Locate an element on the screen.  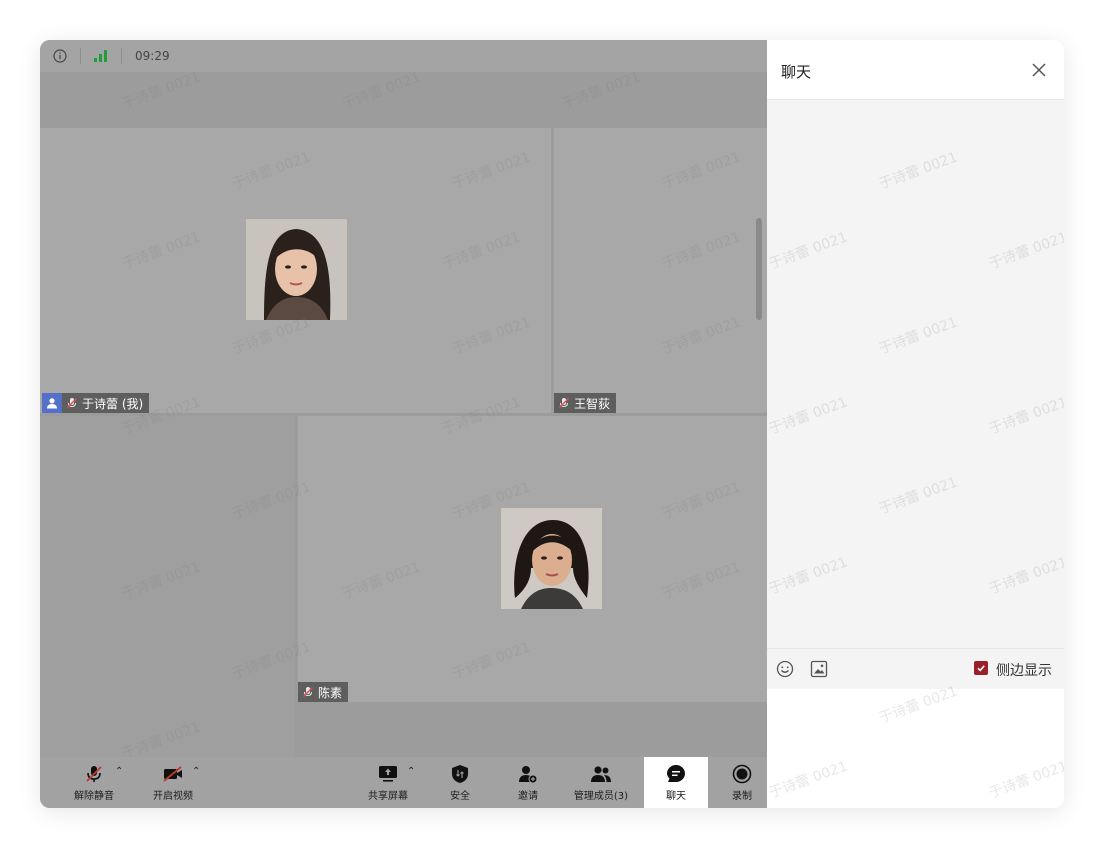
participant-name-tag: 陈素 is located at coordinates (323, 692).